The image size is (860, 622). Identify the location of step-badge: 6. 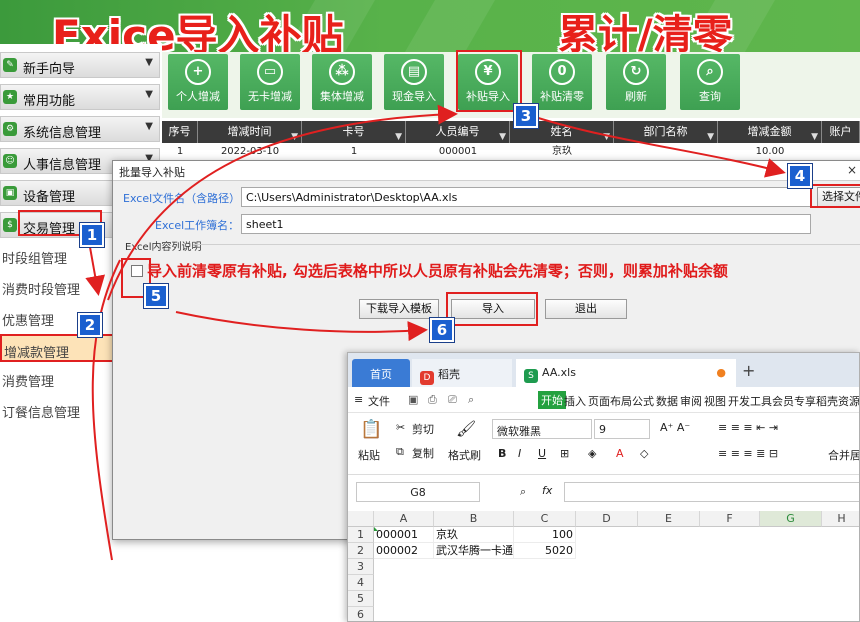
(442, 330).